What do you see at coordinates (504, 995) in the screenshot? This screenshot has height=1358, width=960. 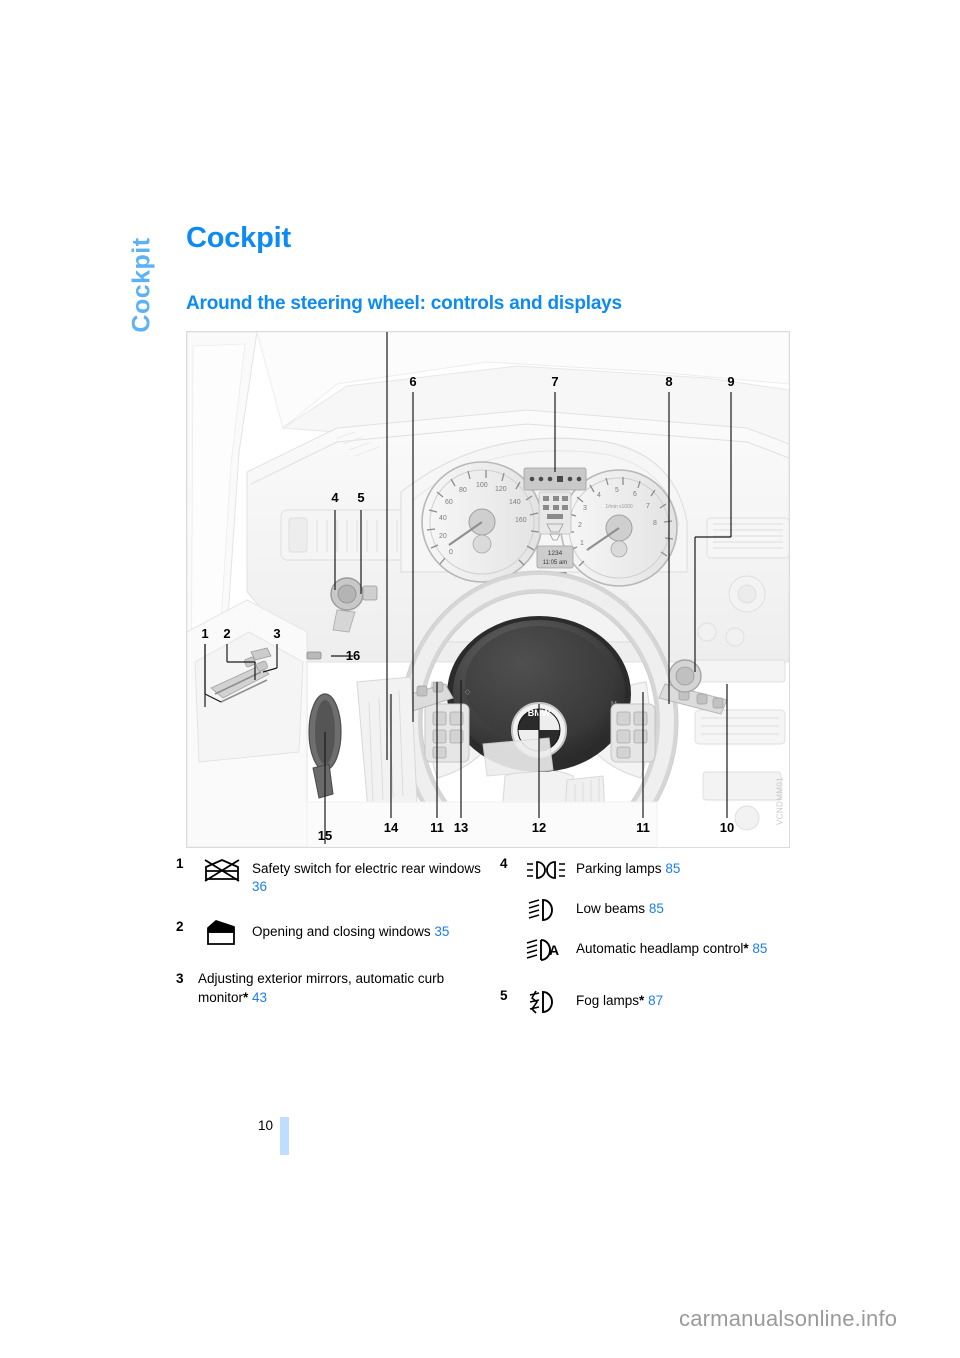 I see `legend-number: 5` at bounding box center [504, 995].